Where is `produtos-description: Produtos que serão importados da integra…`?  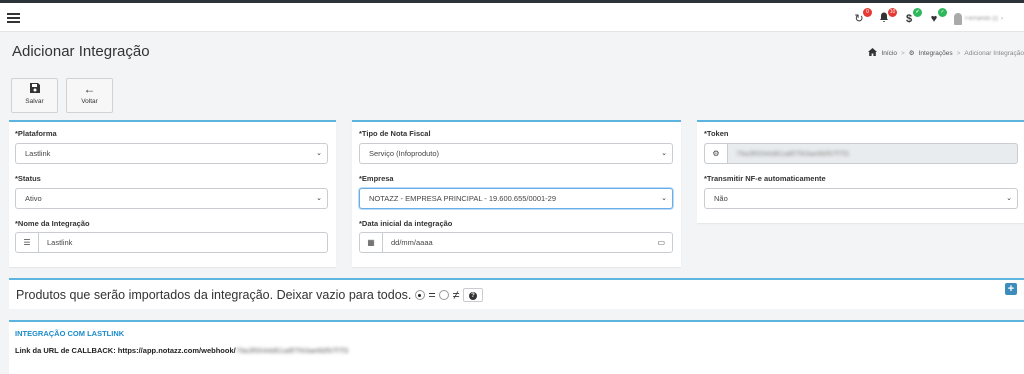 produtos-description: Produtos que serão importados da integra… is located at coordinates (214, 295).